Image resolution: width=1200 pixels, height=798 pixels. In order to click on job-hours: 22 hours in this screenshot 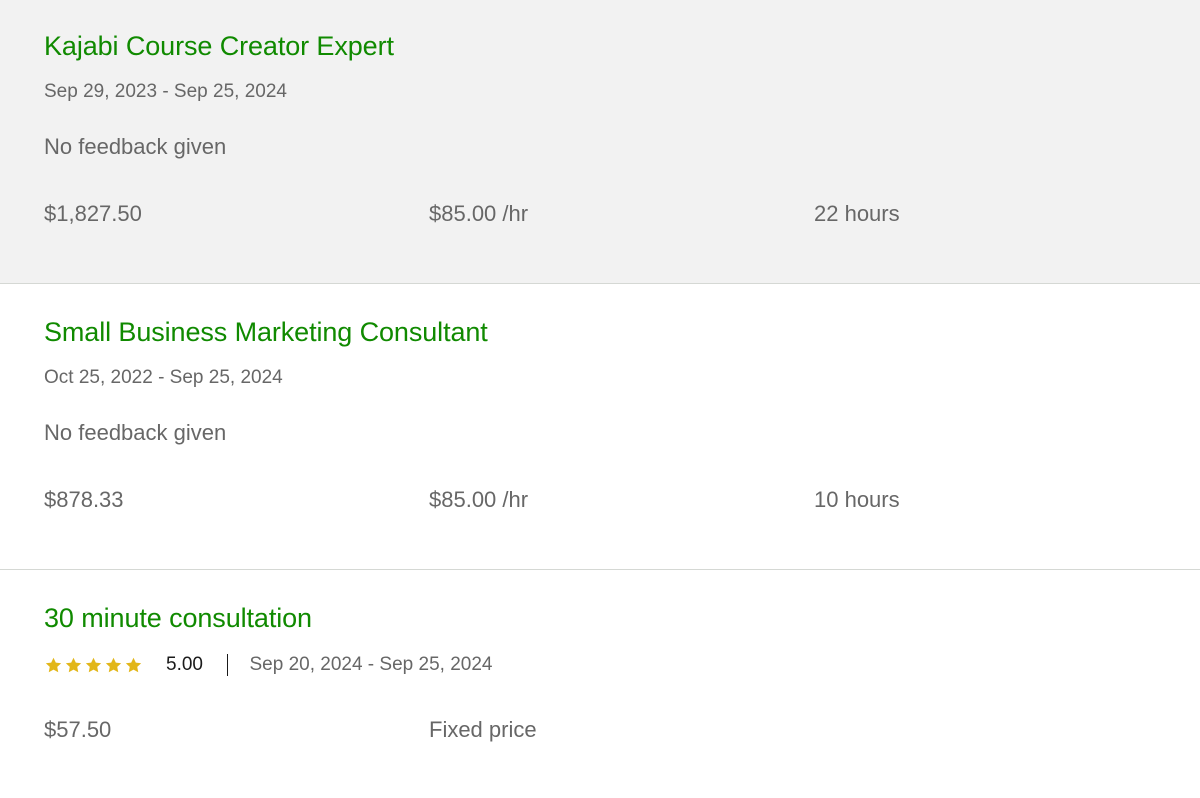, I will do `click(857, 213)`.